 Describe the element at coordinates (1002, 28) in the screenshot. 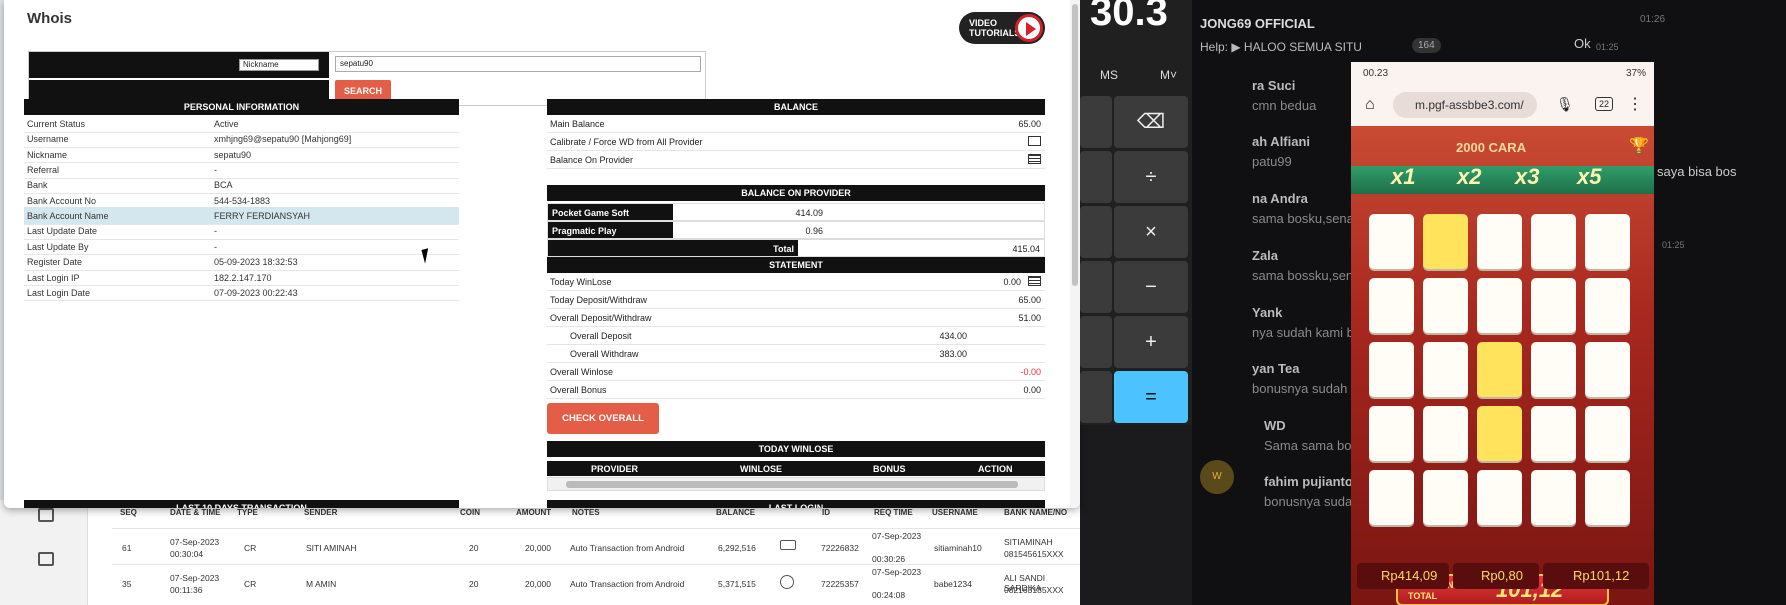

I see `video-tutorials-button: VIDEO TUTORIALS` at that location.